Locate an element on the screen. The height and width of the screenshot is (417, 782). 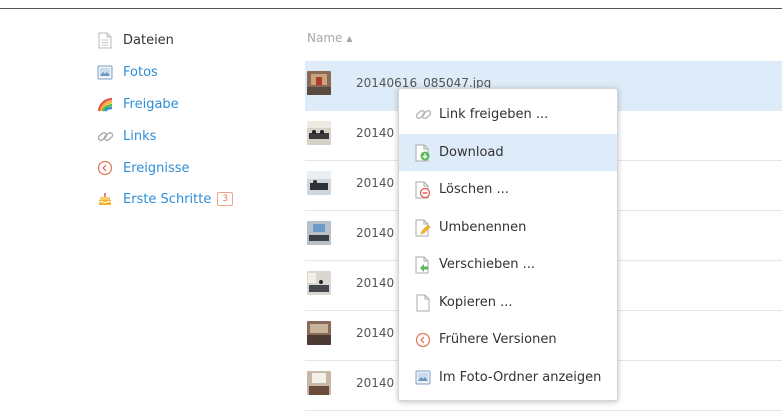
sidebar-item-erste-schritte: Erste Schritte 3 is located at coordinates (165, 199).